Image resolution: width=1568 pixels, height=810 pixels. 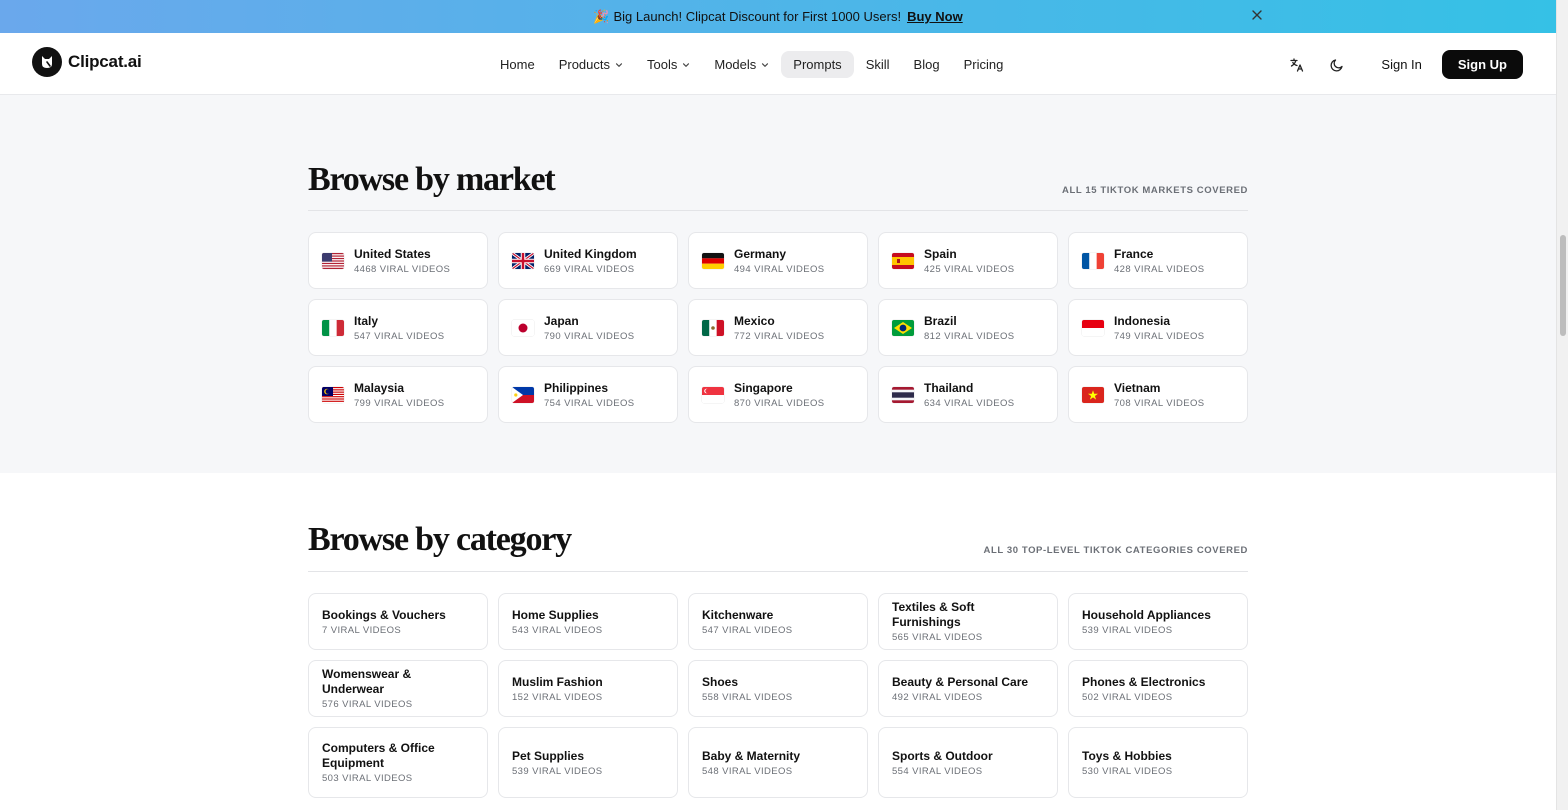 What do you see at coordinates (778, 394) in the screenshot?
I see `market-card-sg: Singapore 870 VIRAL VIDEOS` at bounding box center [778, 394].